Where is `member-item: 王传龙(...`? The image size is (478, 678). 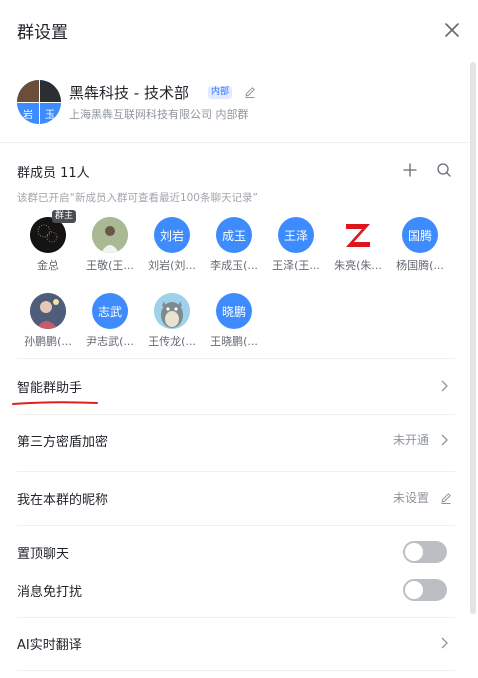
member-item: 王传龙(... is located at coordinates (172, 323).